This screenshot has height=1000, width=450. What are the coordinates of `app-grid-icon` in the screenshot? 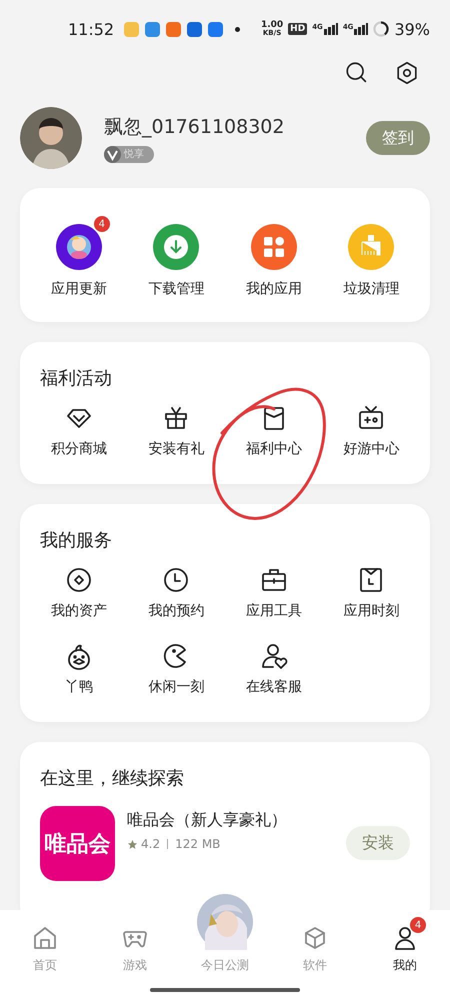 It's located at (273, 247).